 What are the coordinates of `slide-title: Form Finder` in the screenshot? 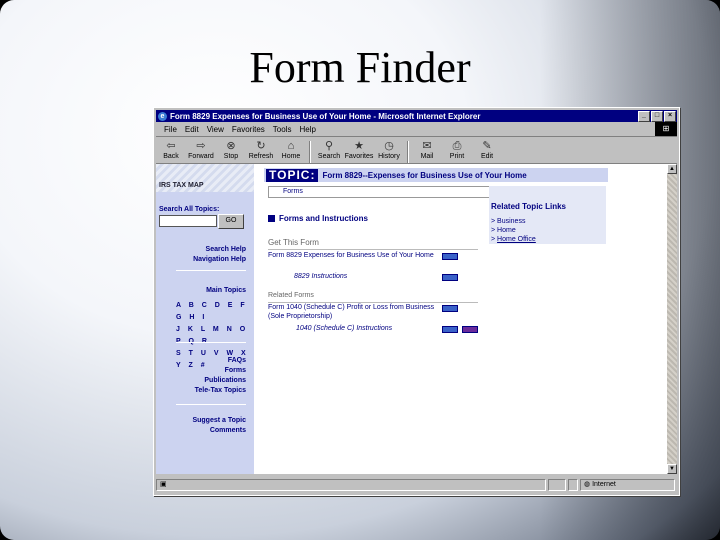 It's located at (360, 67).